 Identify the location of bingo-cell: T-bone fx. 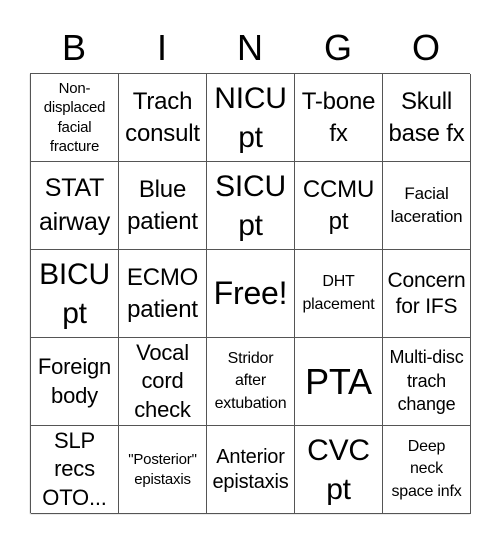
(339, 118).